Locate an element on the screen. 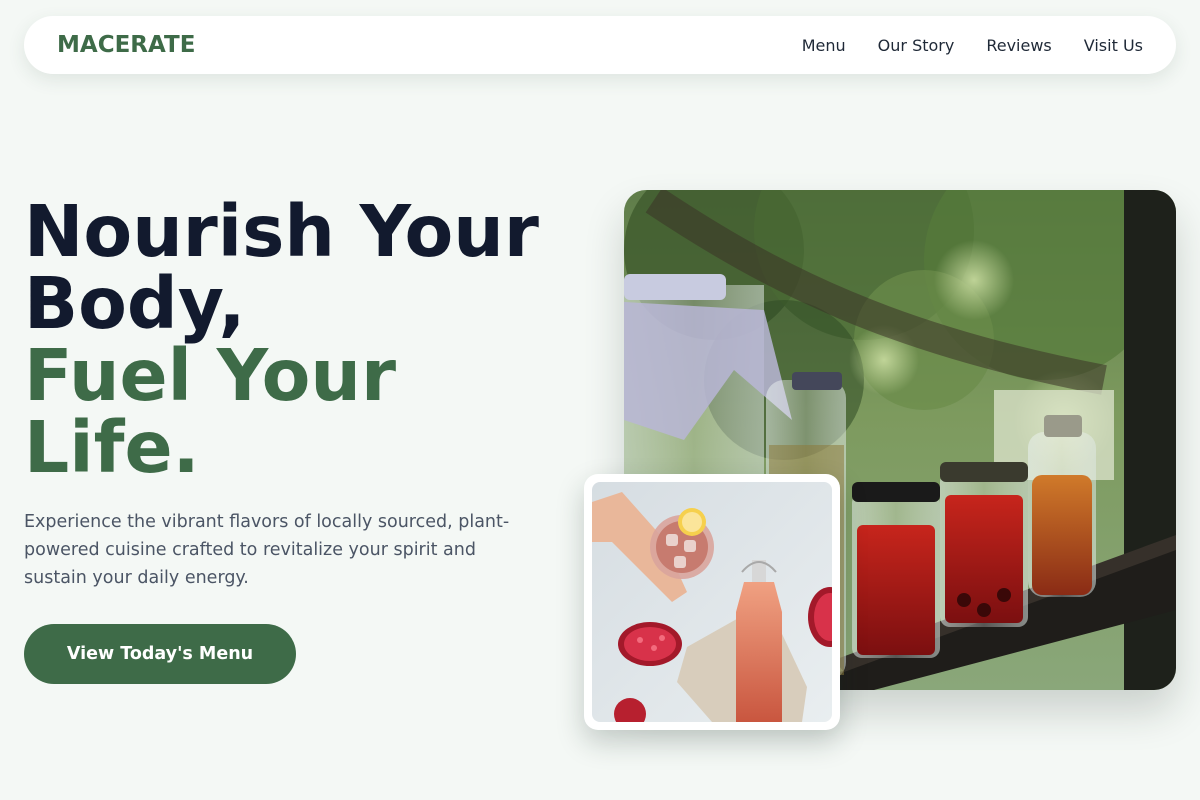  view-menu-button: View Today's Menu is located at coordinates (160, 654).